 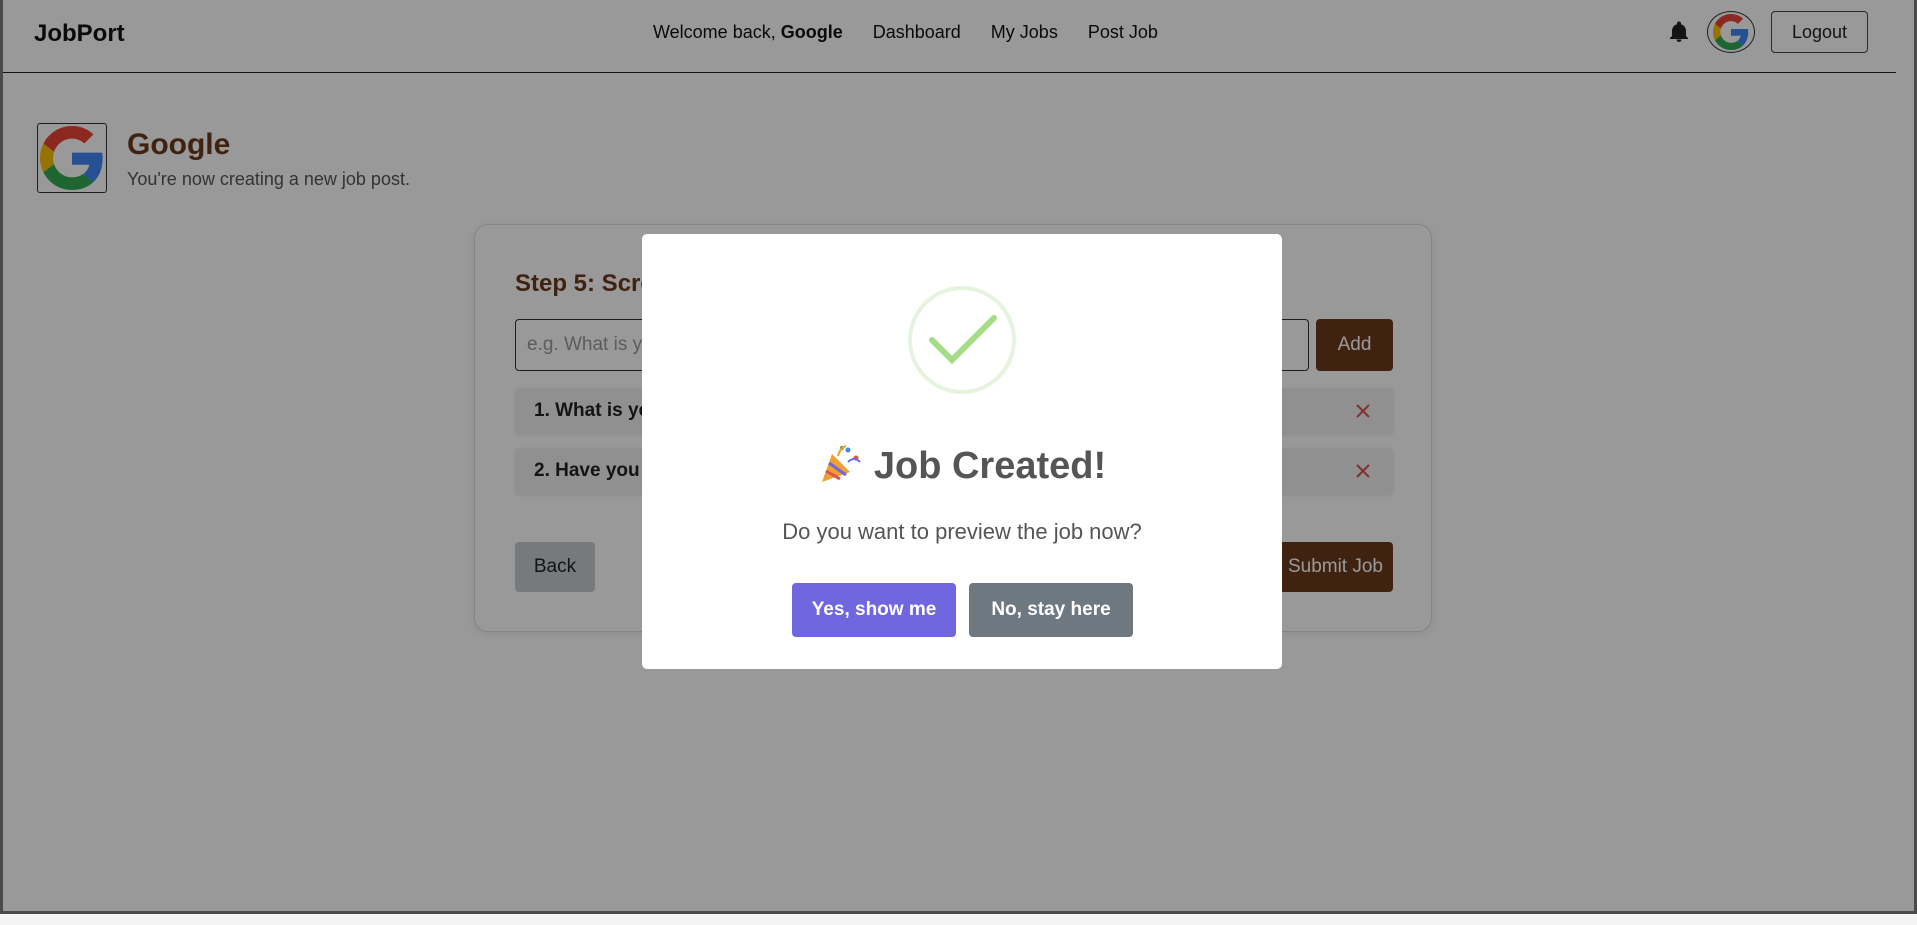 I want to click on bottom-strip, so click(x=958, y=919).